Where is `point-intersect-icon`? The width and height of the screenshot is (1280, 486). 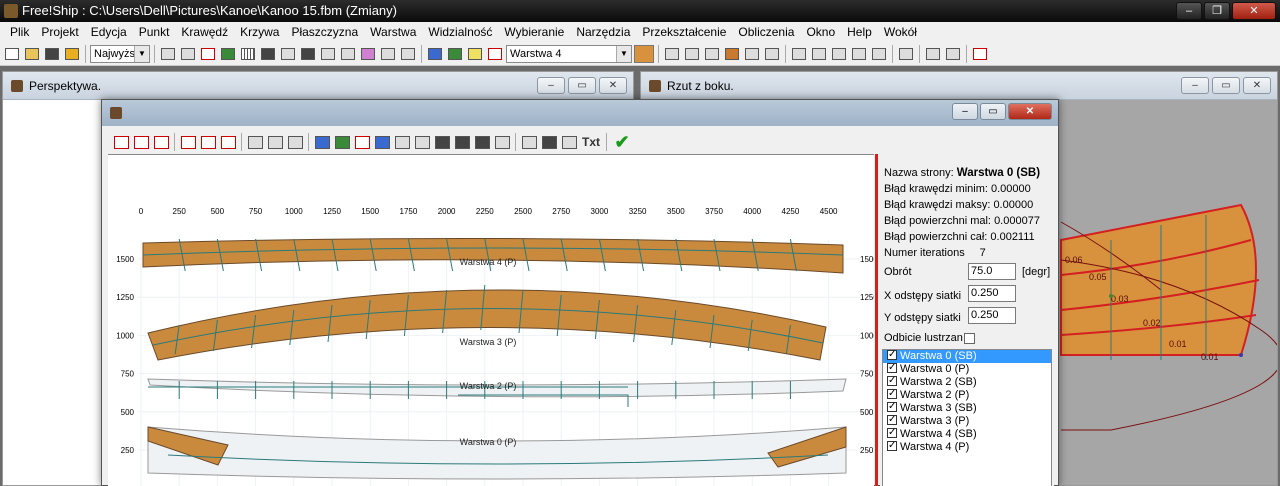
point-intersect-icon is located at coordinates (879, 54).